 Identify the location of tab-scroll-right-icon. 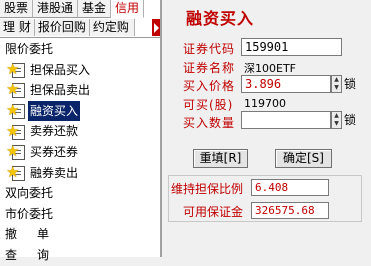
(156, 27).